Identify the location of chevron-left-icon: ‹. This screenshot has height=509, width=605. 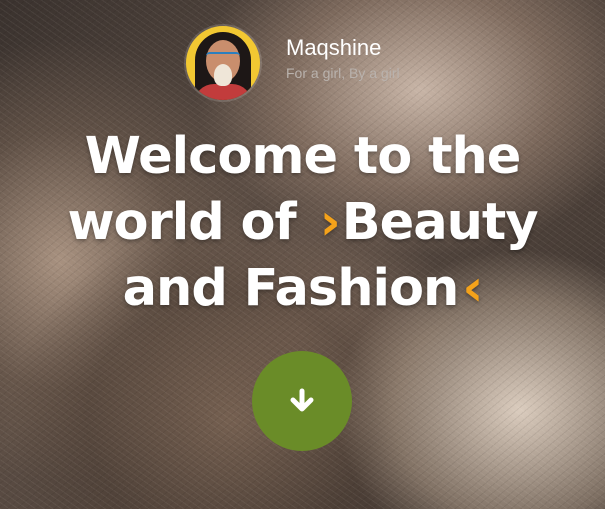
(472, 288).